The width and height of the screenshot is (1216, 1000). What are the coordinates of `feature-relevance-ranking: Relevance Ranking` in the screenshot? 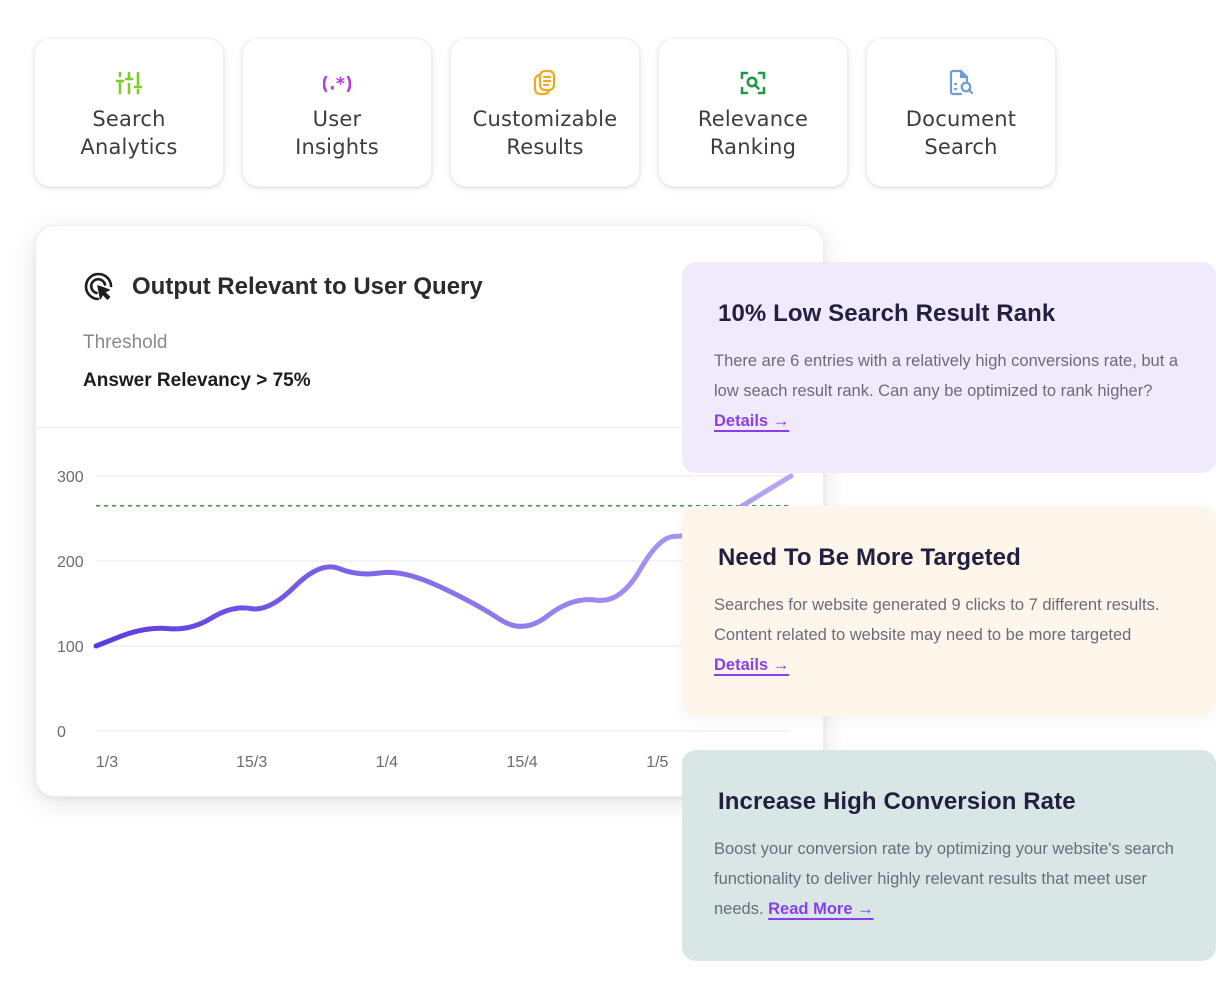 It's located at (753, 112).